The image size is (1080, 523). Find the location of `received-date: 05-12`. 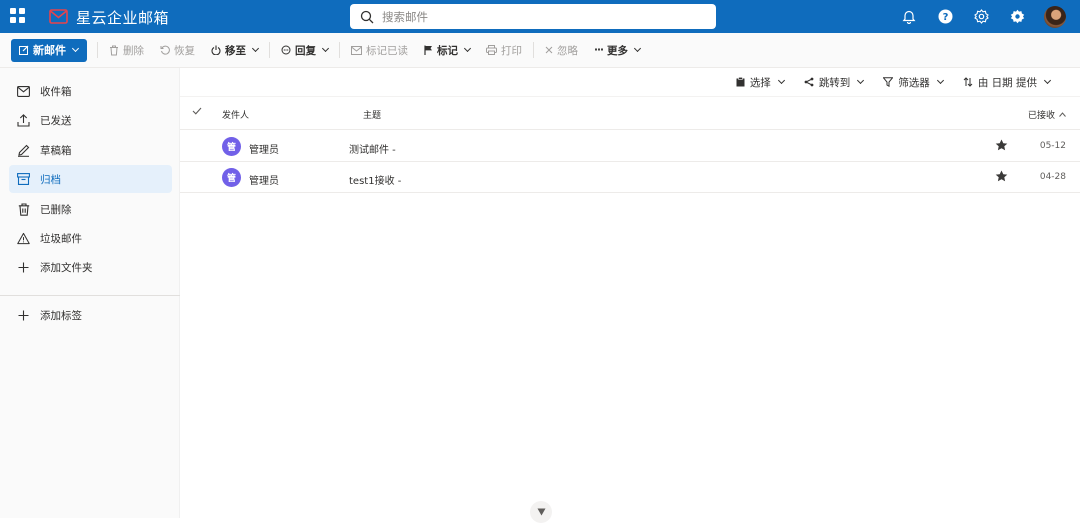

received-date: 05-12 is located at coordinates (1052, 146).